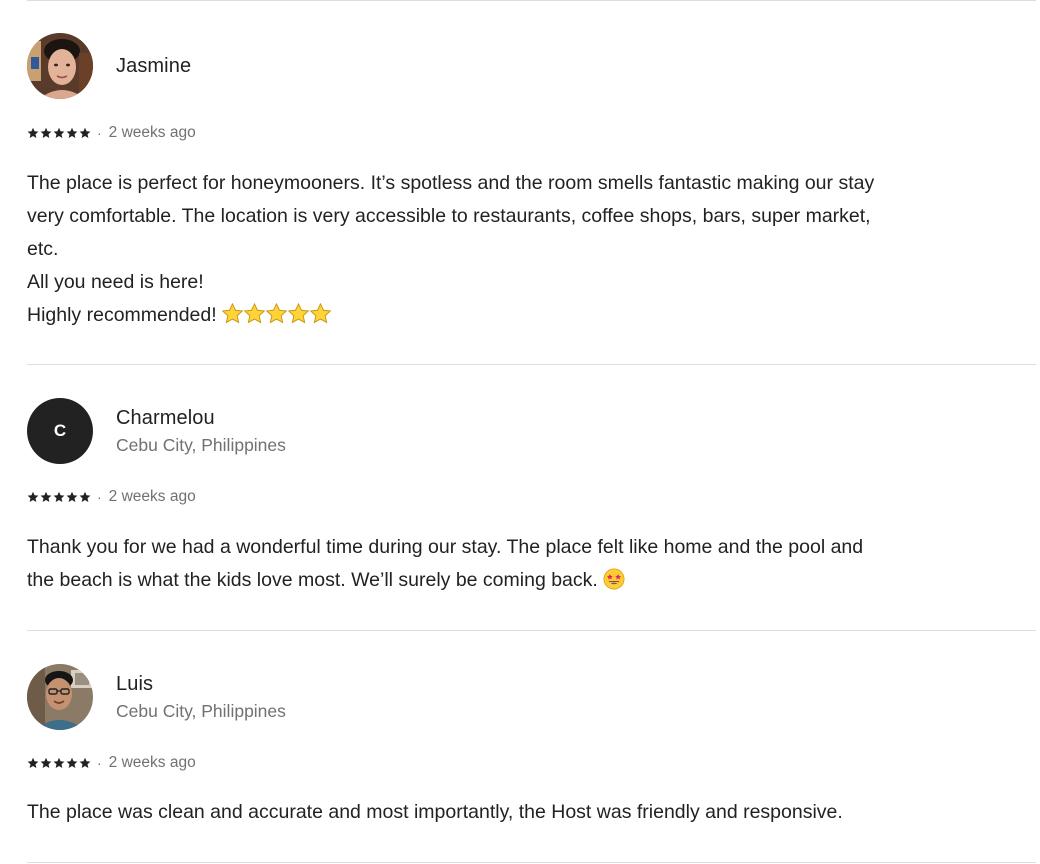 The width and height of the screenshot is (1040, 864). What do you see at coordinates (614, 579) in the screenshot?
I see `star-struck-emoji-icon` at bounding box center [614, 579].